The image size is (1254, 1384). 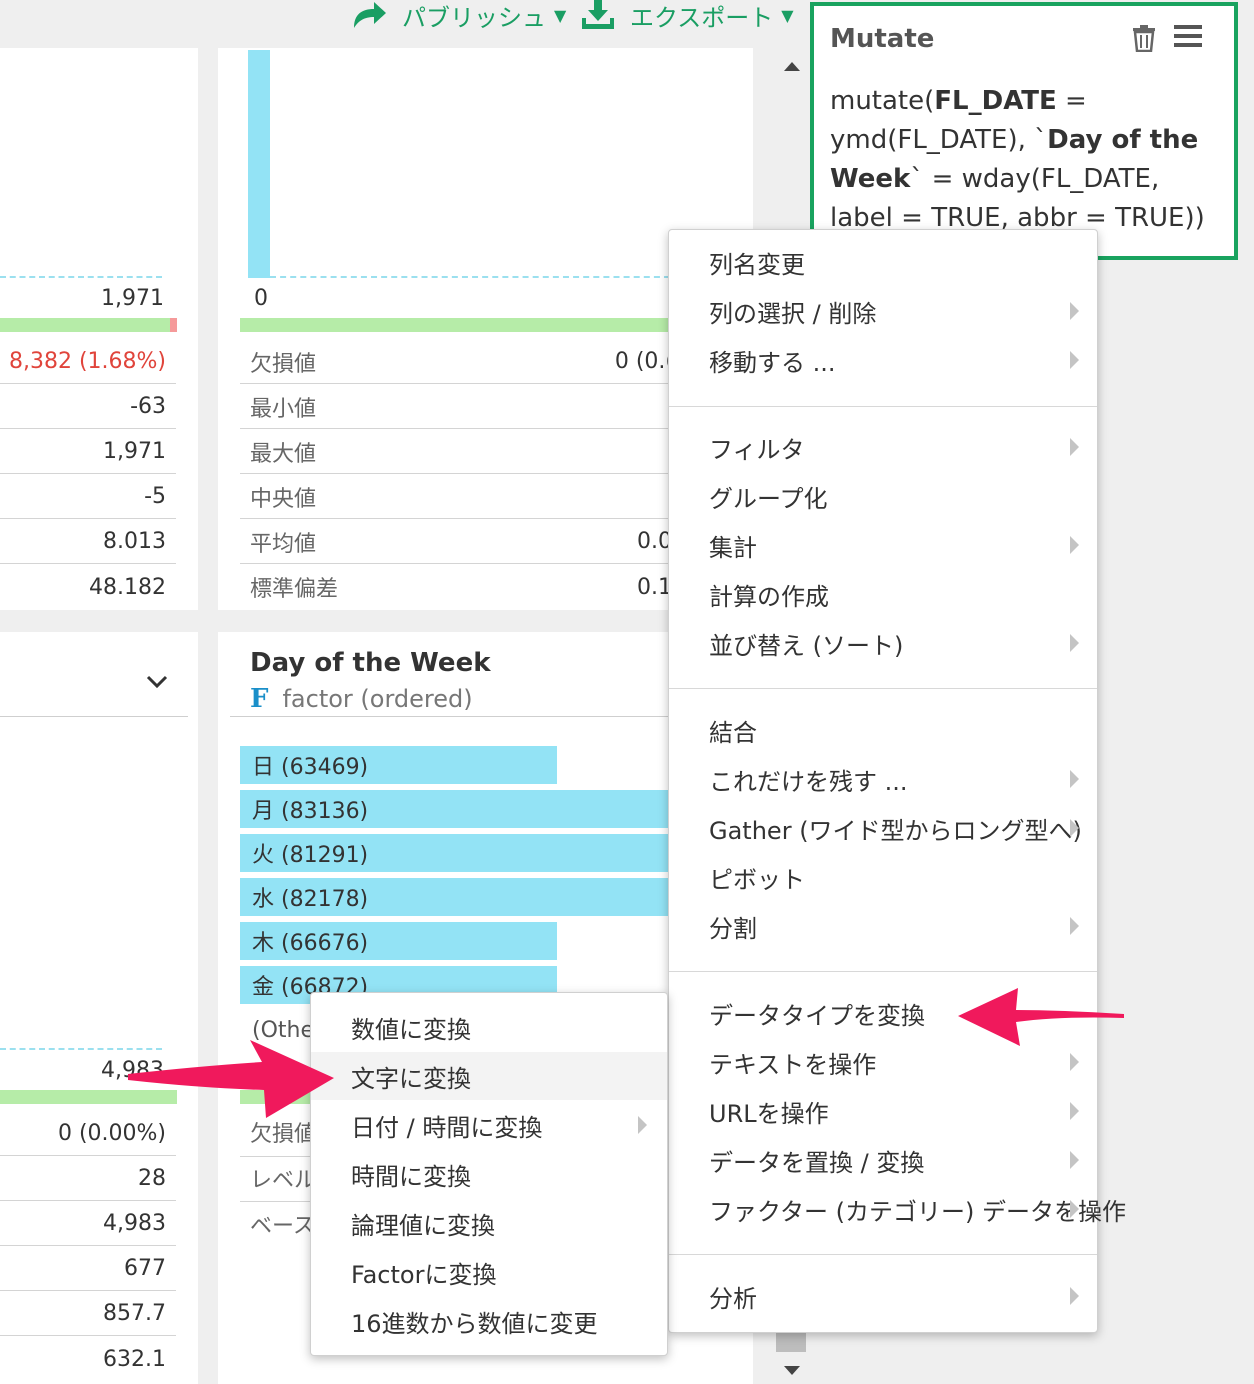 What do you see at coordinates (398, 941) in the screenshot?
I see `factor-level-bar: 木 (66676)` at bounding box center [398, 941].